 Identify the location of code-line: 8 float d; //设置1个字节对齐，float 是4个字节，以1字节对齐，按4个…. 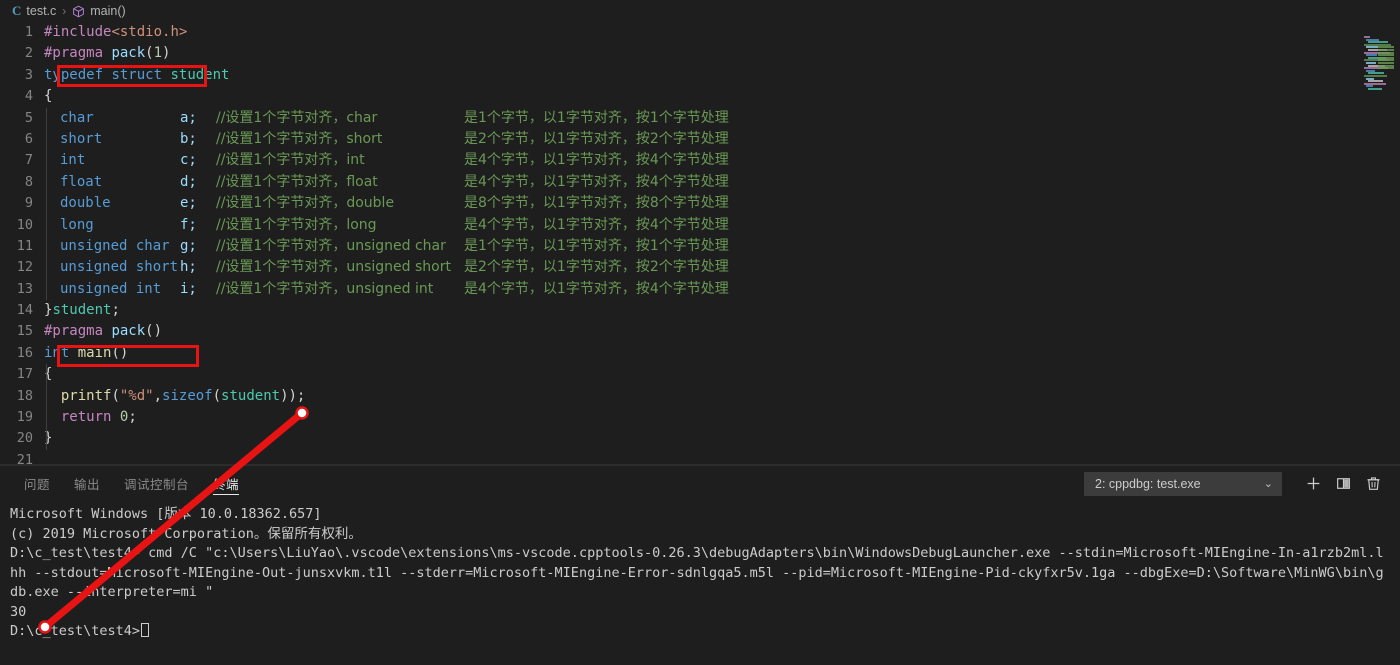
(700, 182).